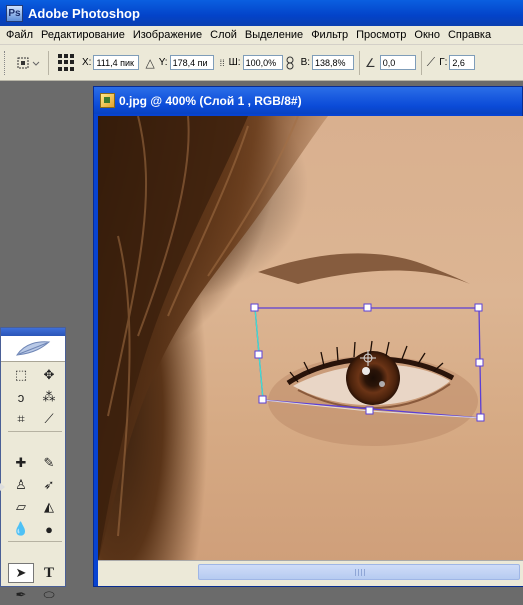  Describe the element at coordinates (49, 507) in the screenshot. I see `bucket-tool-icon: ◭` at that location.